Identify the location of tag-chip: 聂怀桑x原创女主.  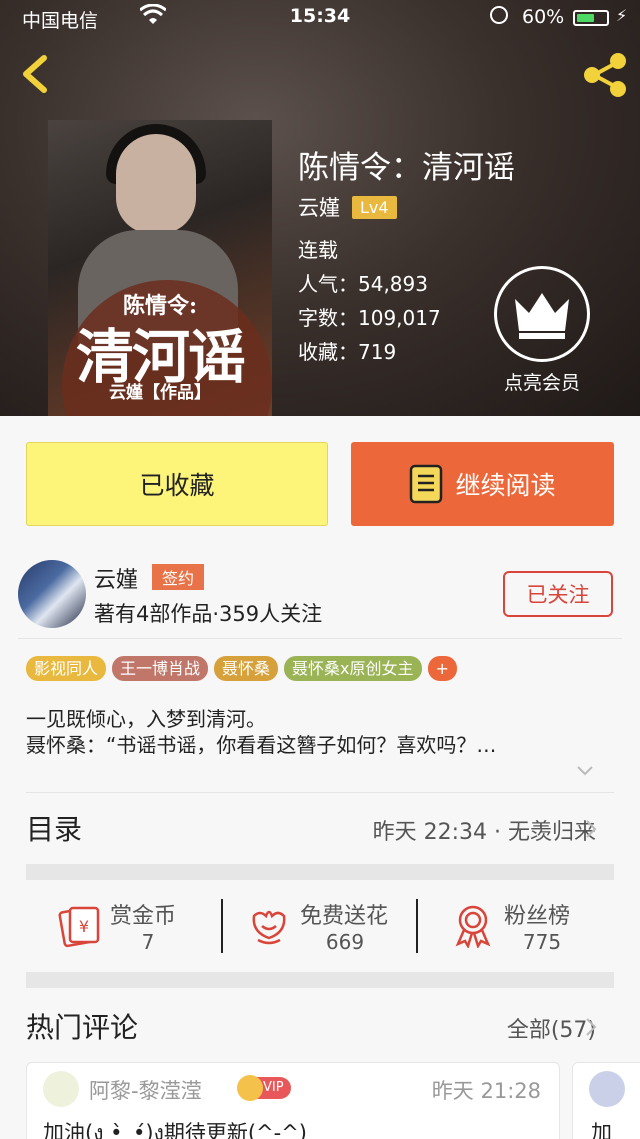
(353, 668).